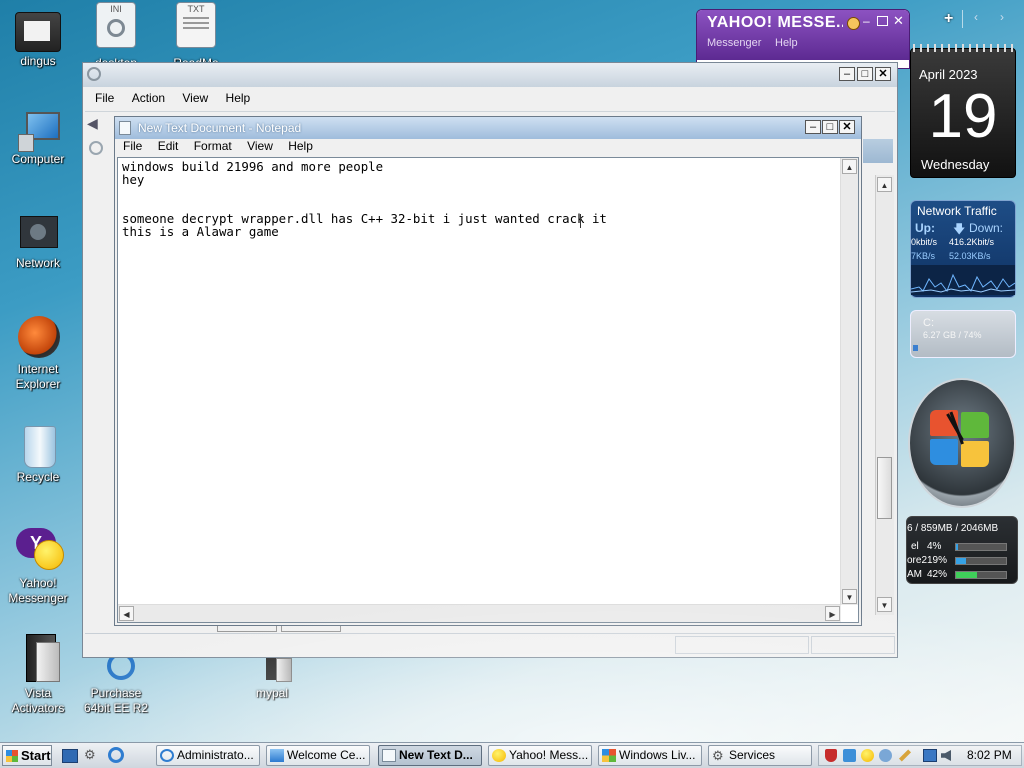 This screenshot has width=1024, height=768. I want to click on clock-face, so click(962, 443).